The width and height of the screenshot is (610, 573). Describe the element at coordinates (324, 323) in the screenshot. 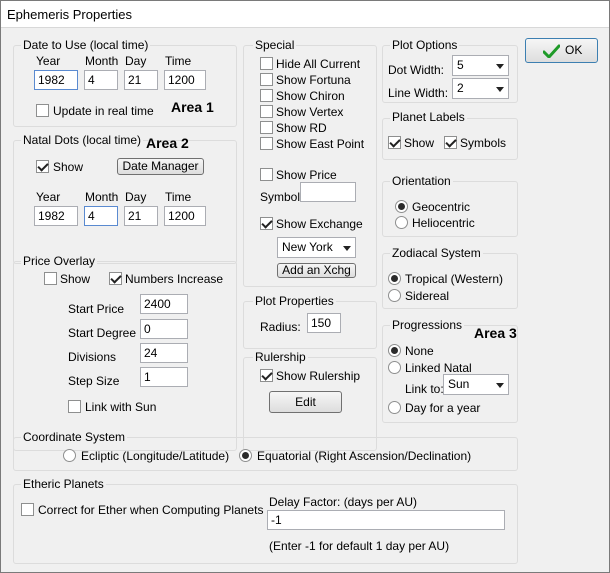

I see `radius-input: 150` at that location.